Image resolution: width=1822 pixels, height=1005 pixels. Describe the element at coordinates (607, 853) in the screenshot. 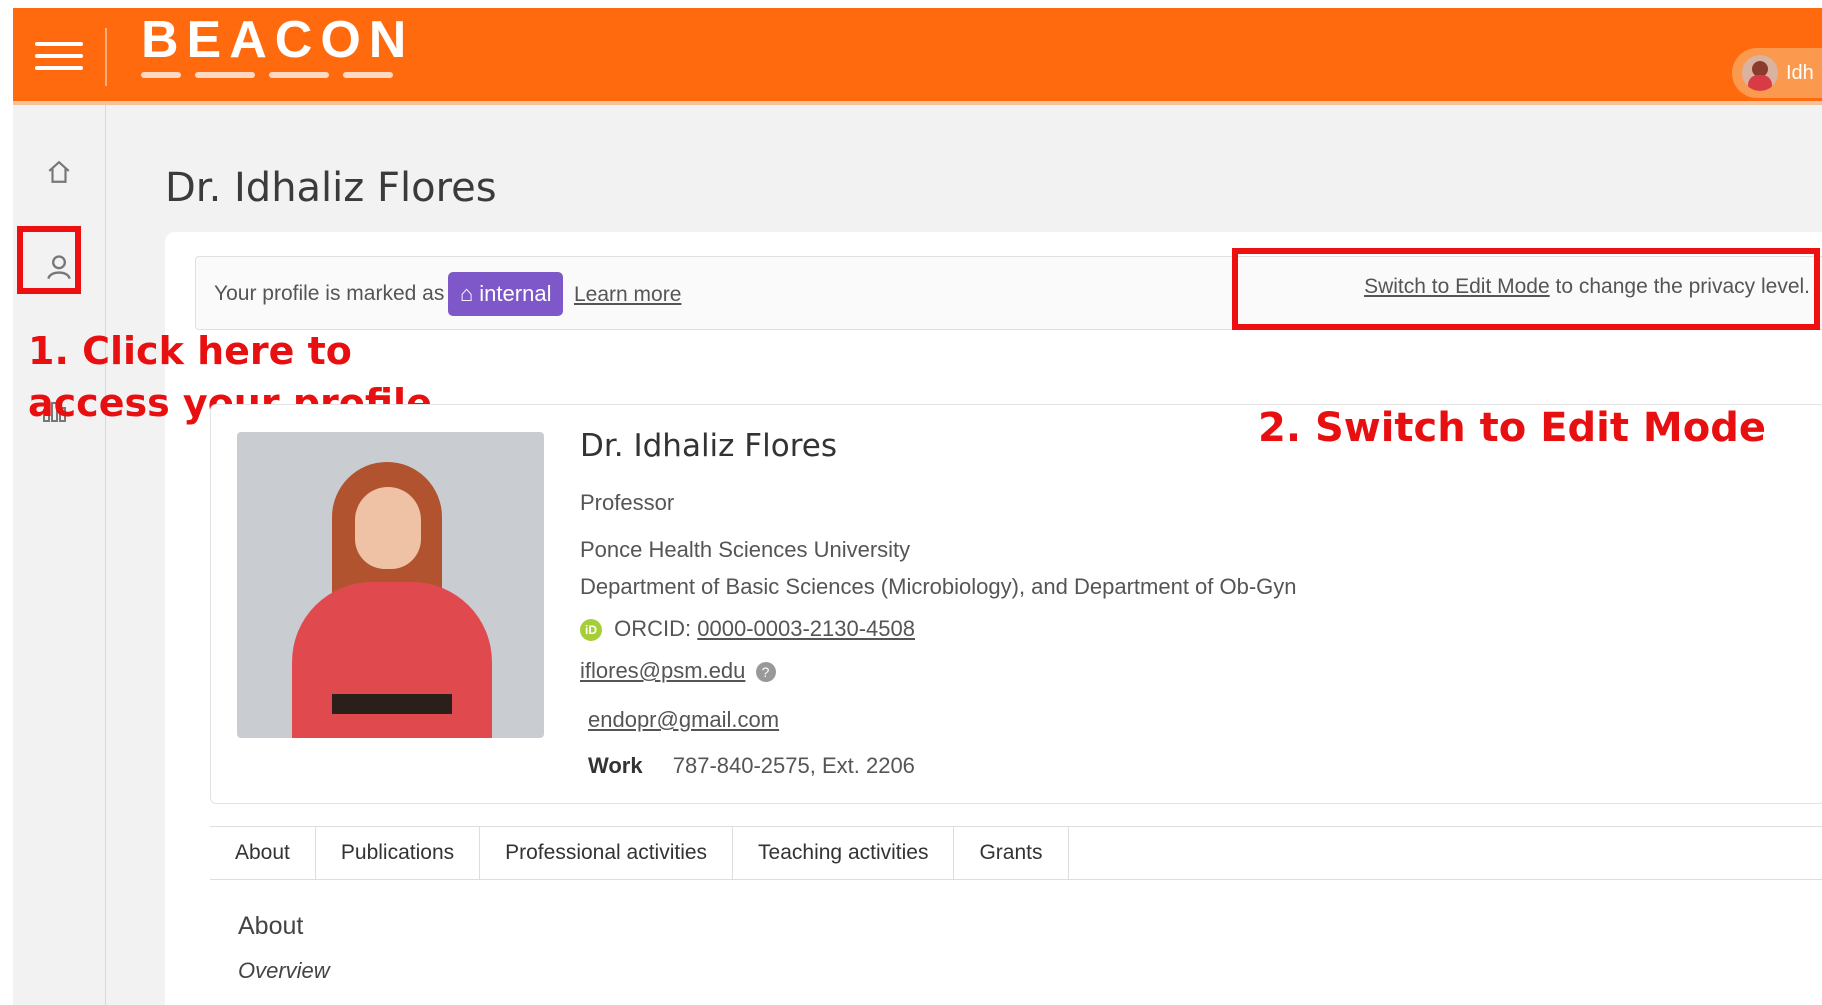

I see `tab-professional-activities: Professional activities` at that location.